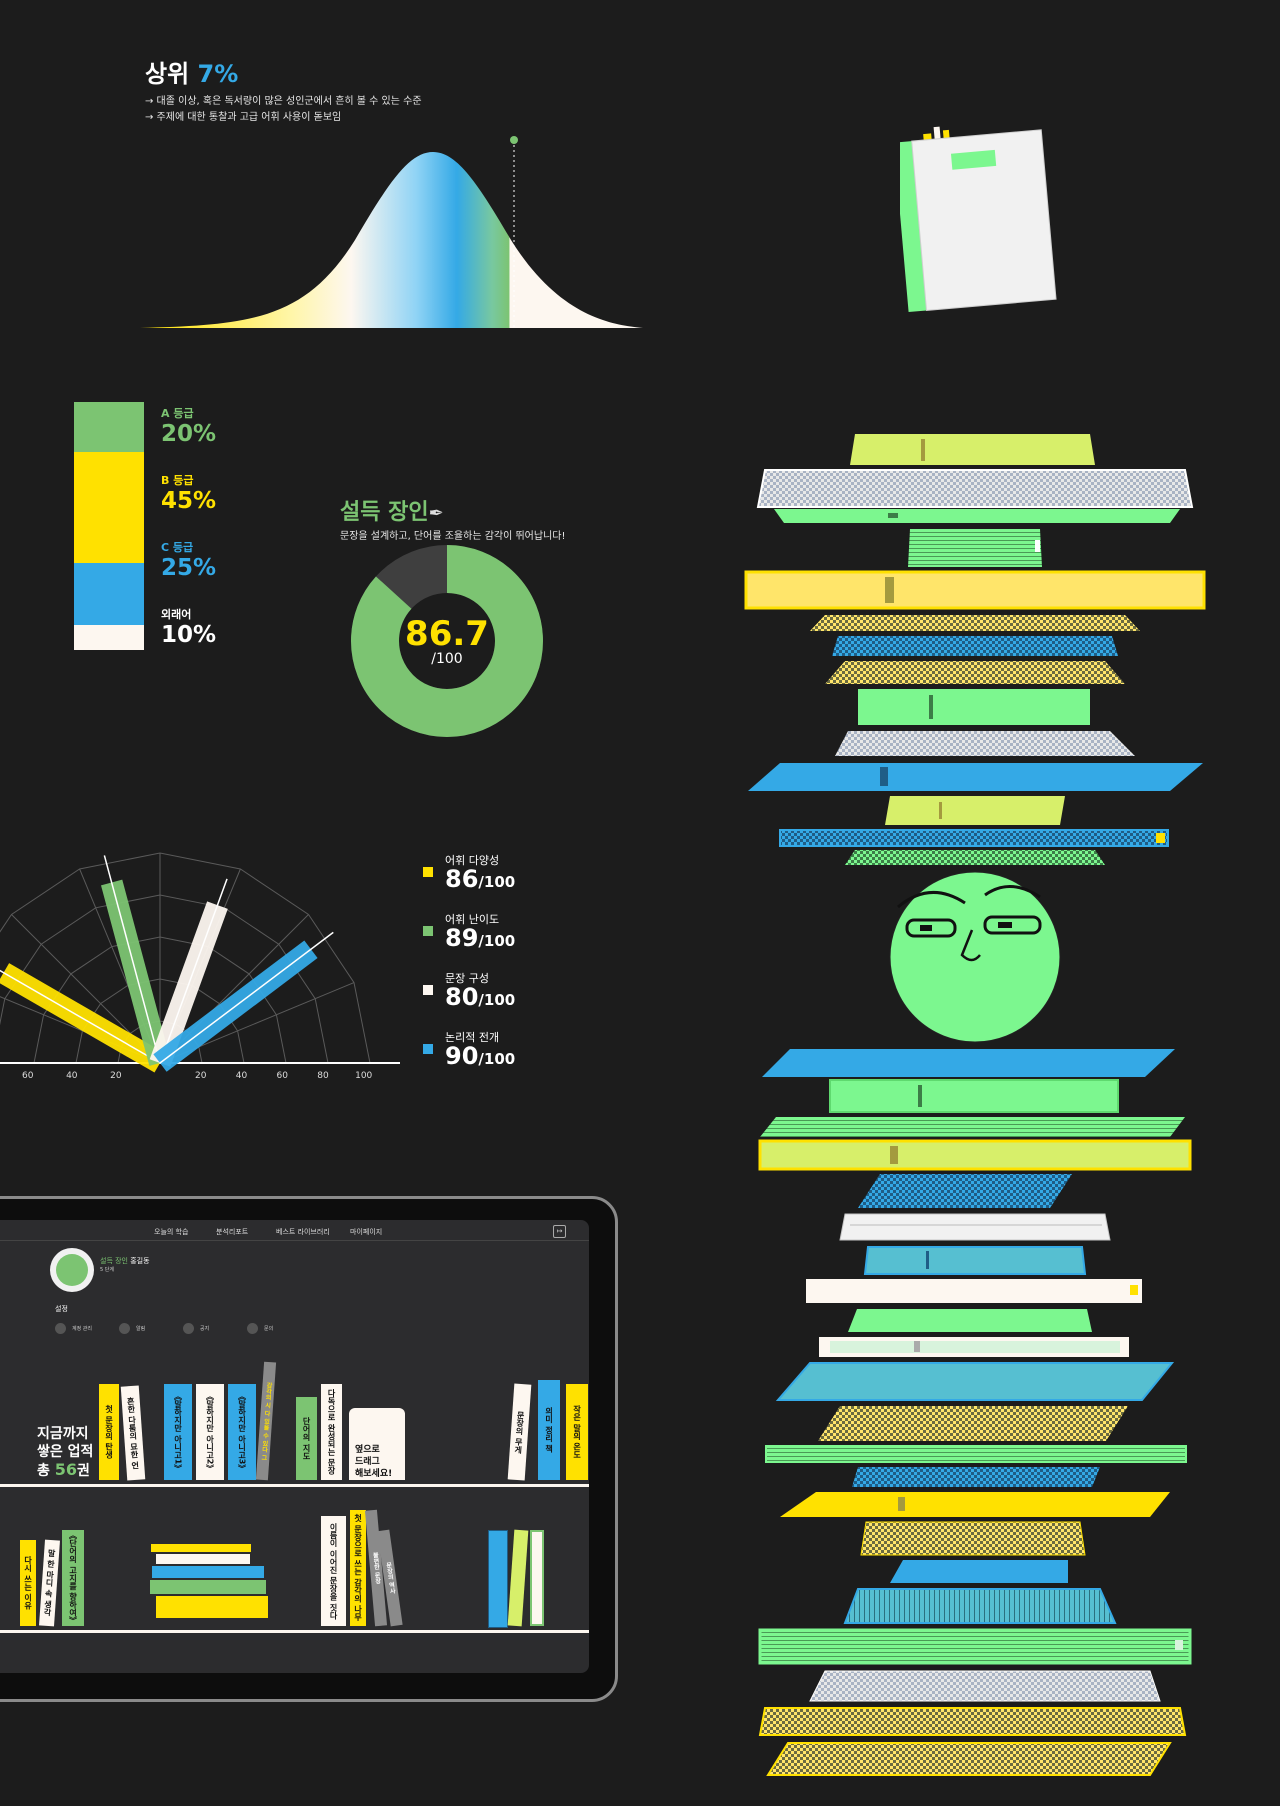  Describe the element at coordinates (978, 219) in the screenshot. I see `notebook-illustration` at that location.